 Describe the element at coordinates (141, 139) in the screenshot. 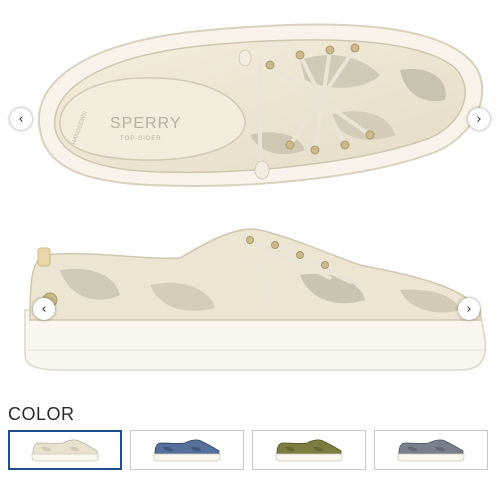

I see `insole-brand-sub: TOP-SIDER` at that location.